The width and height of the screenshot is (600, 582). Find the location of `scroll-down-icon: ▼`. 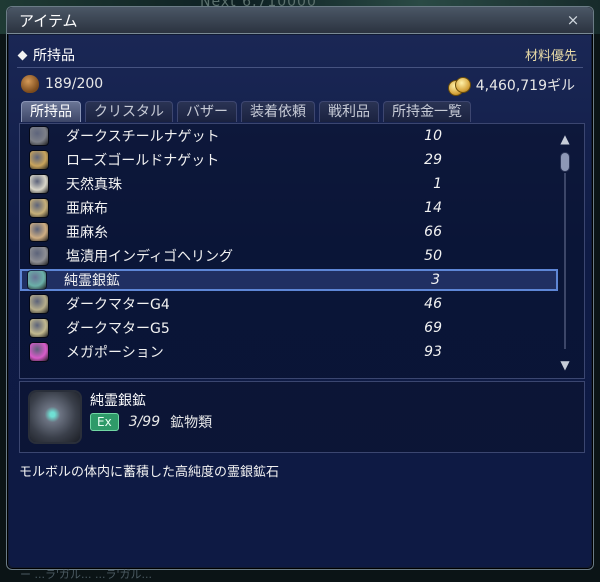

scroll-down-icon: ▼ is located at coordinates (565, 365).